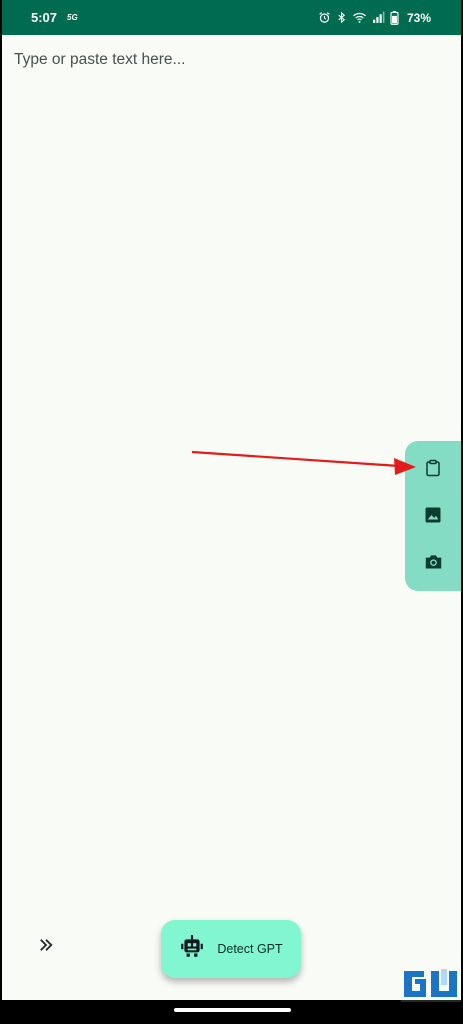  Describe the element at coordinates (359, 17) in the screenshot. I see `wifi-icon` at that location.